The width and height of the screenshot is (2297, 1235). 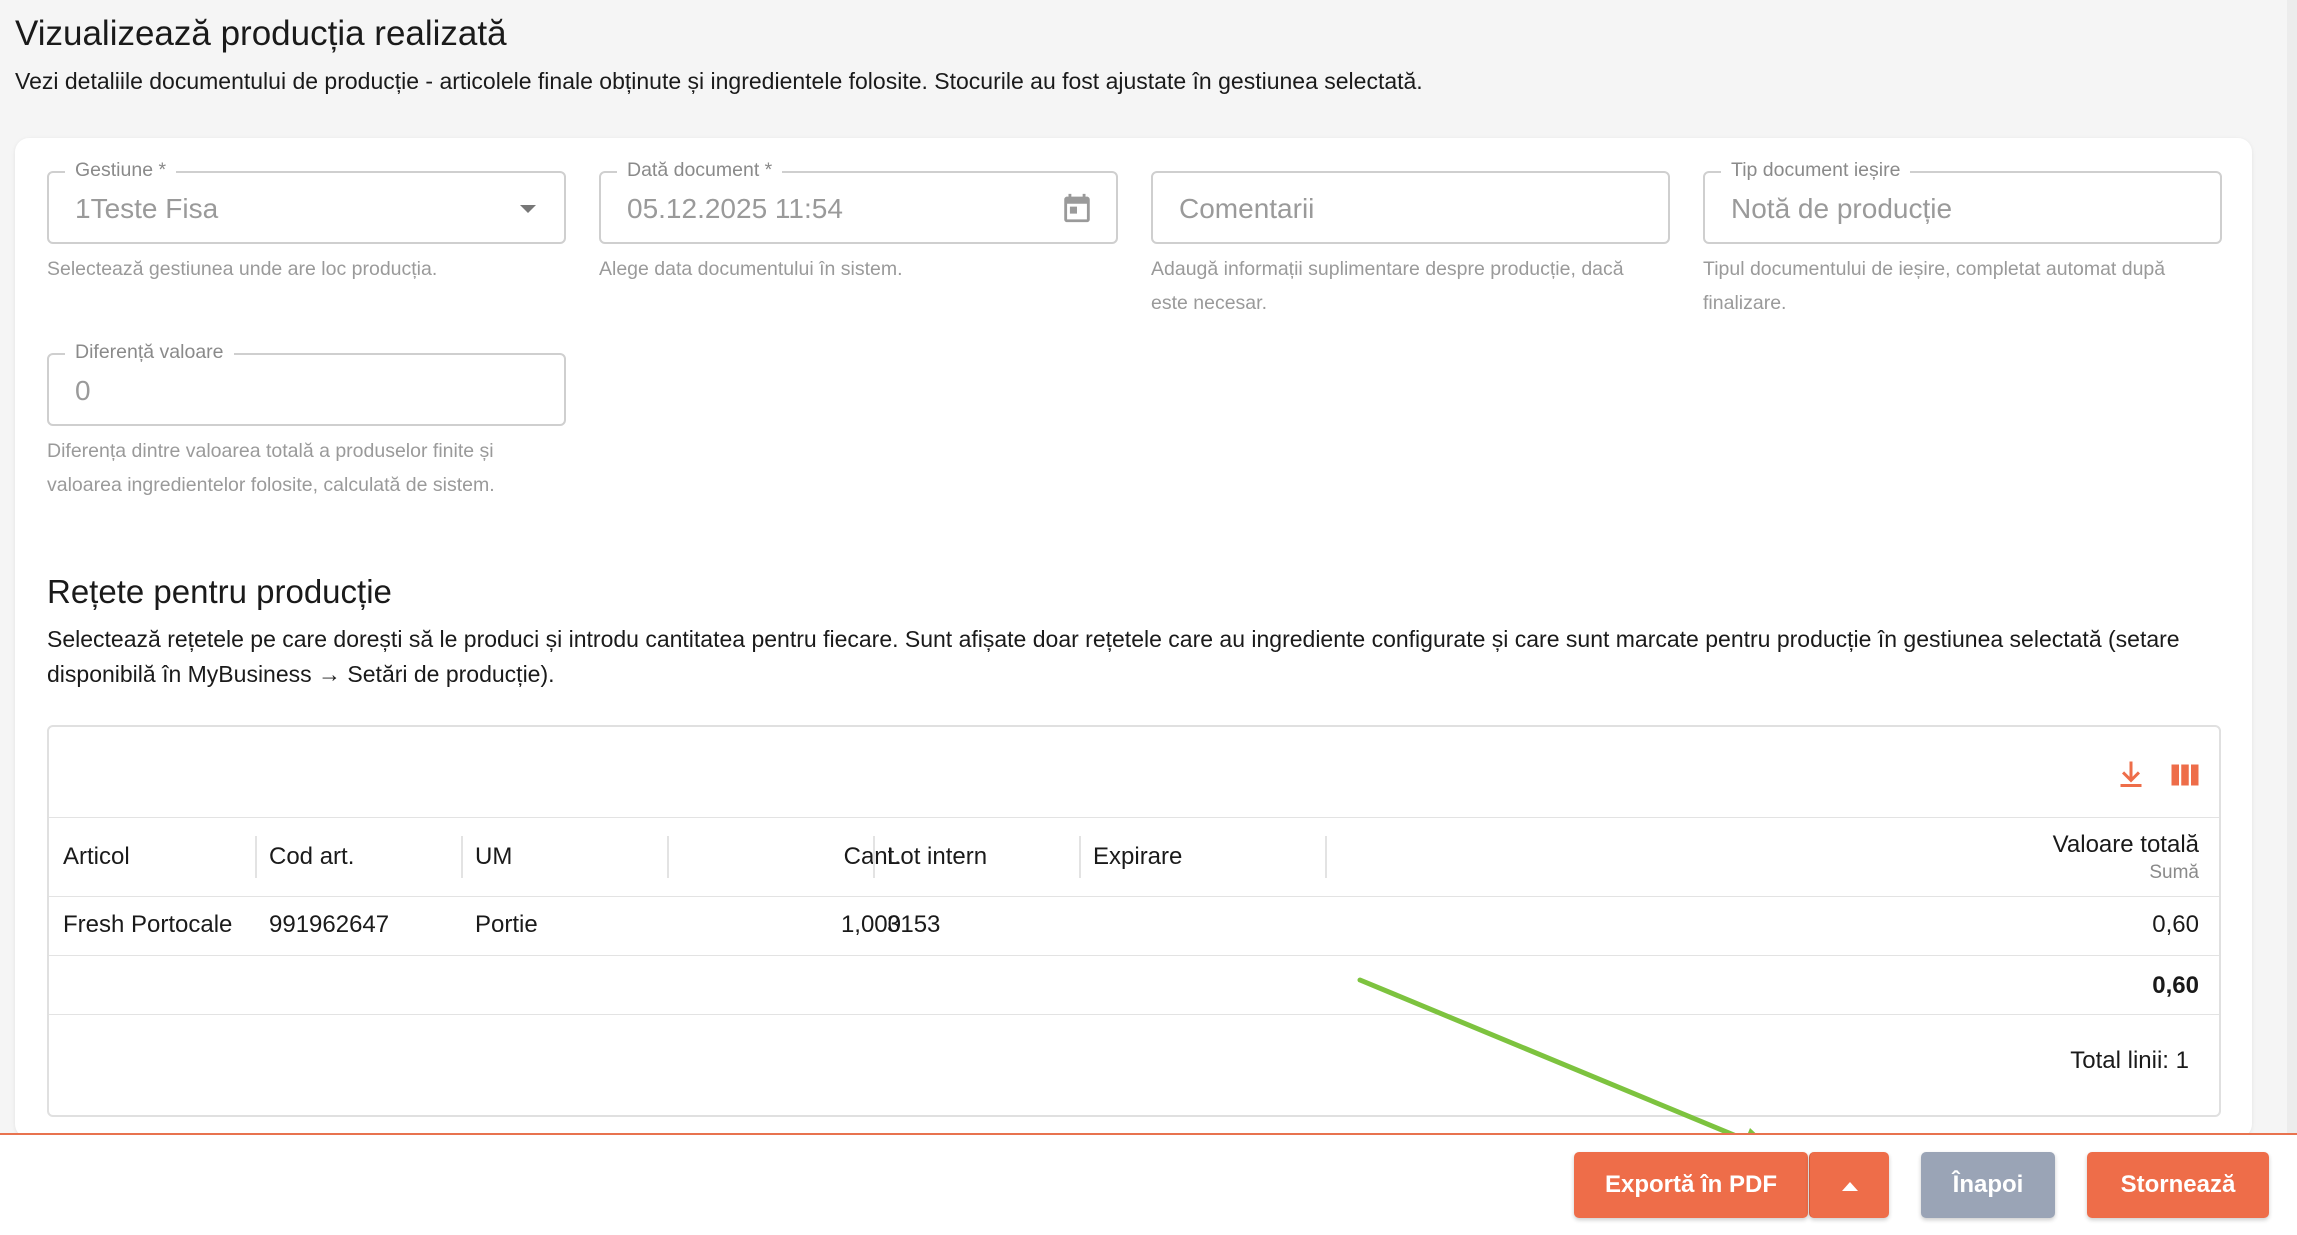 I want to click on document-type-field: Tip document ieșire Notă de producție, so click(x=1962, y=201).